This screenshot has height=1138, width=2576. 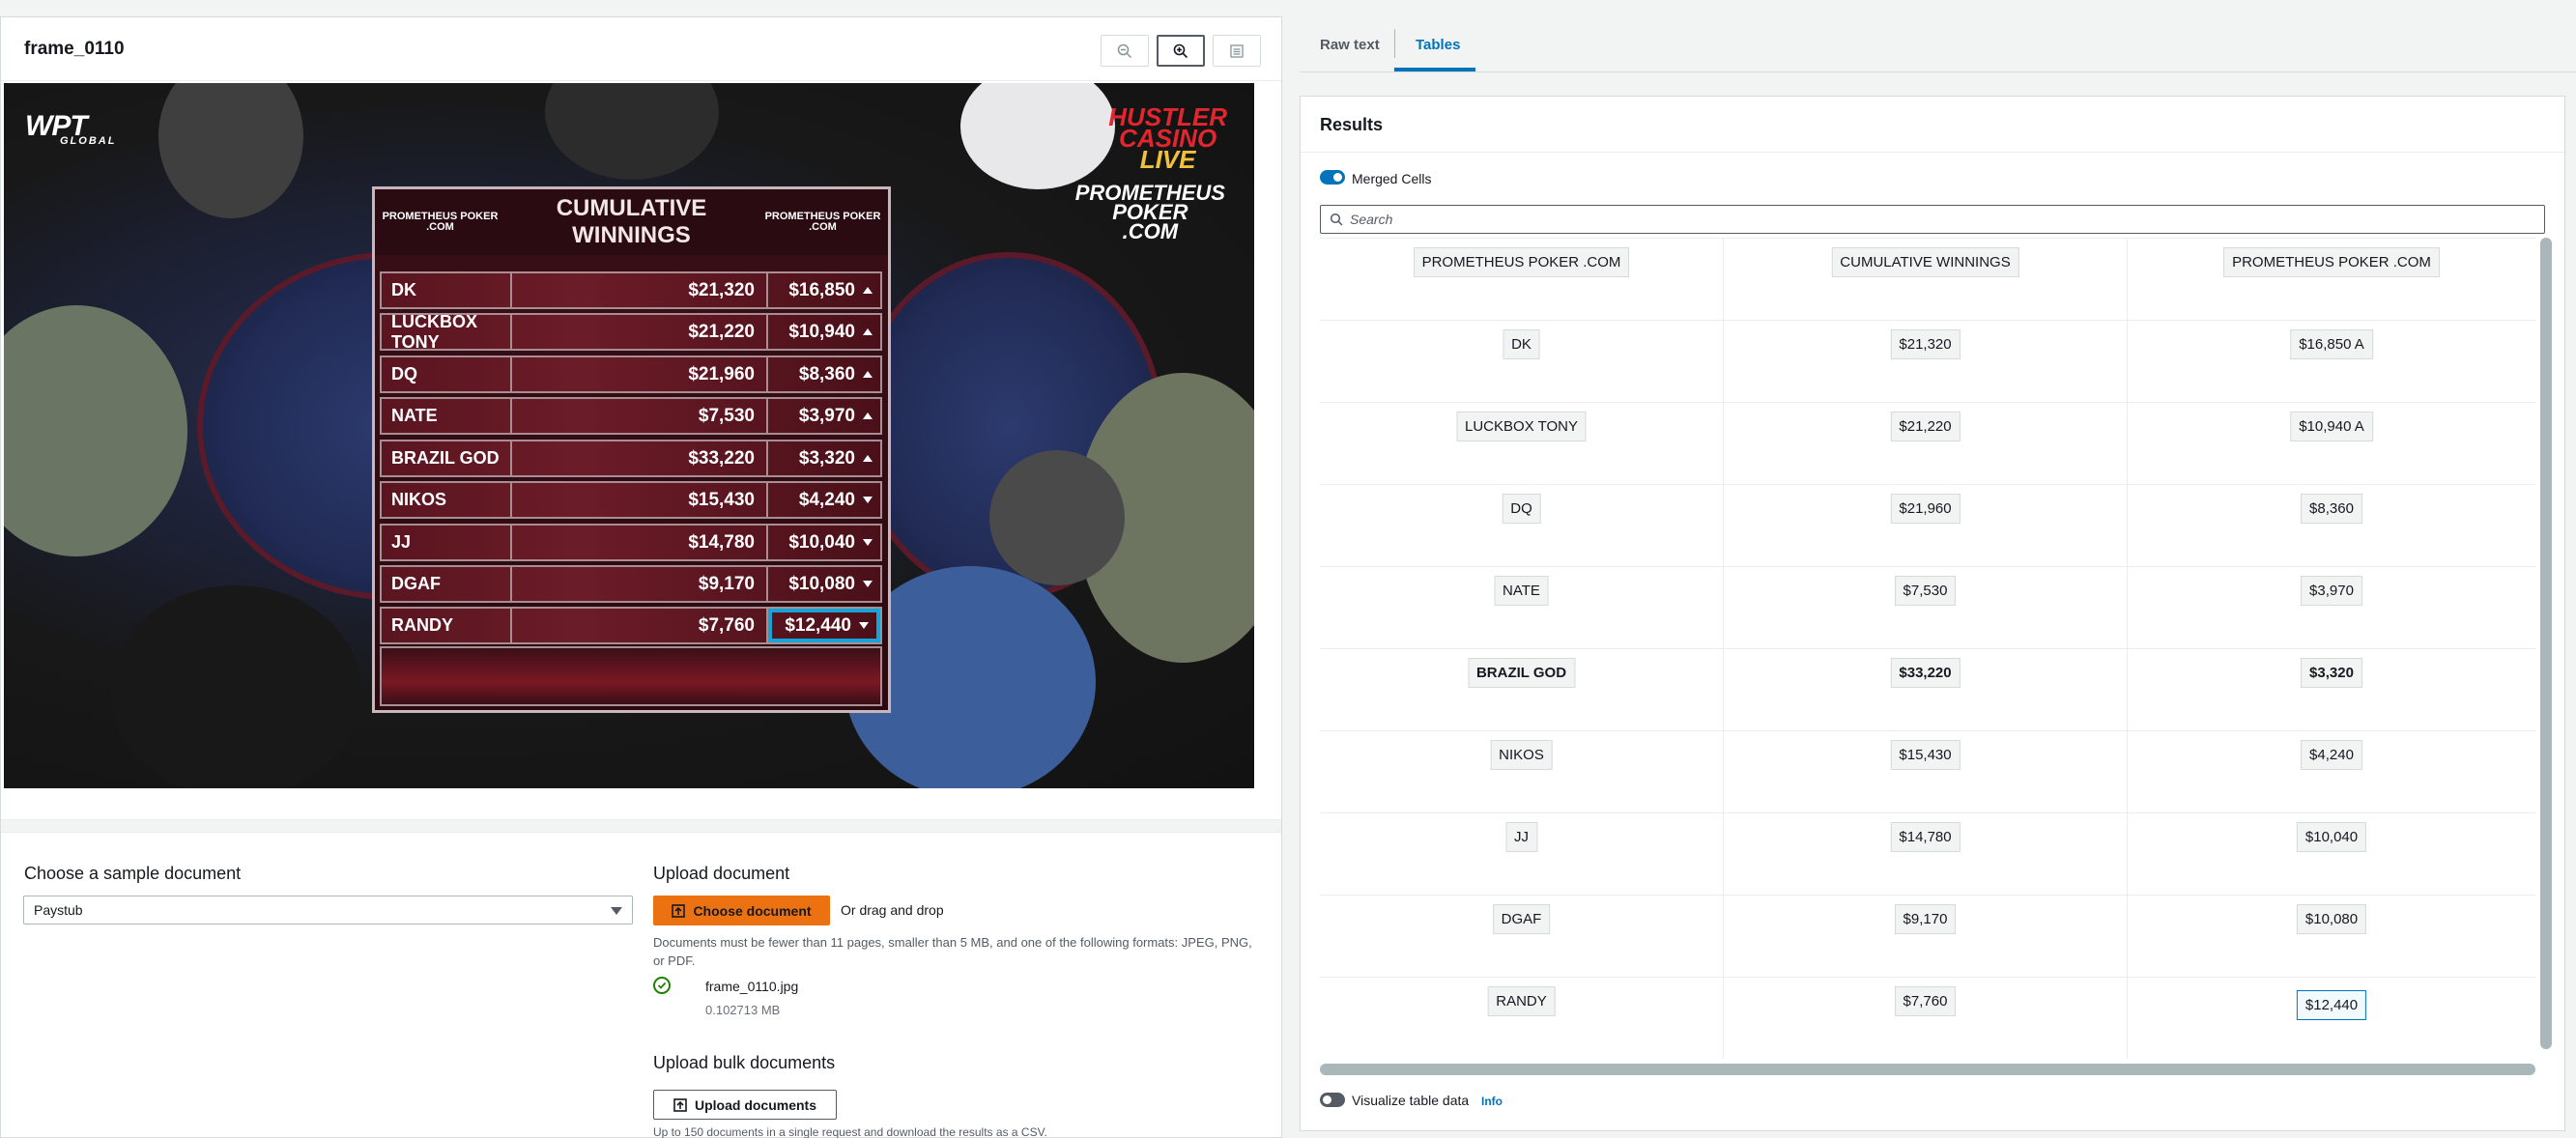 What do you see at coordinates (1522, 936) in the screenshot?
I see `table-cell: DGAF` at bounding box center [1522, 936].